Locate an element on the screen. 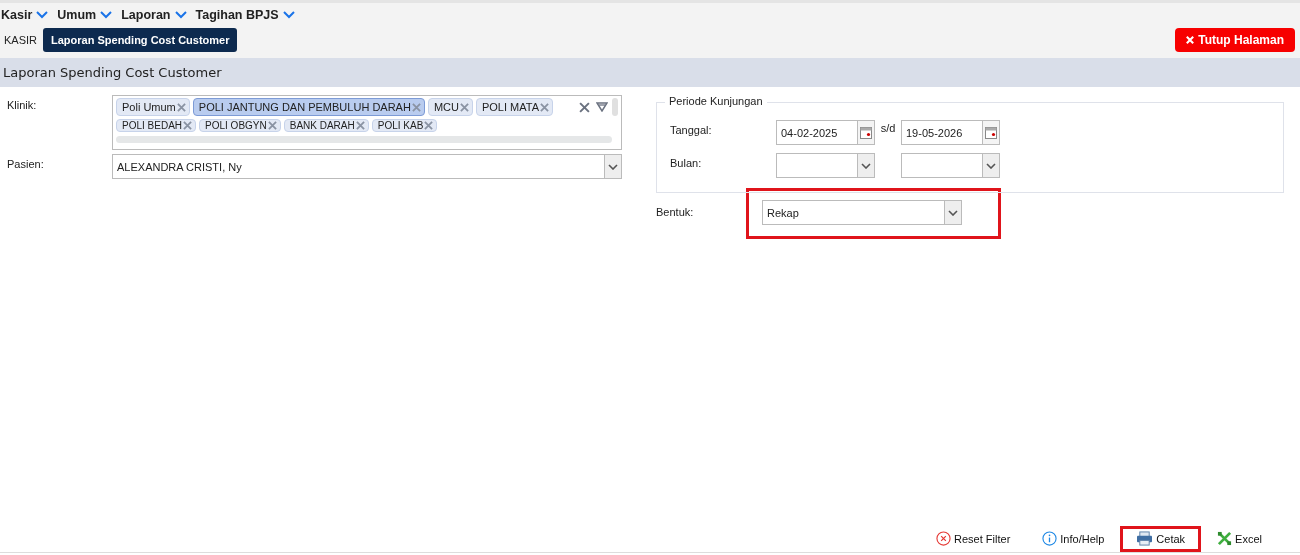 This screenshot has height=555, width=1300. action-button: Info/Help is located at coordinates (1073, 538).